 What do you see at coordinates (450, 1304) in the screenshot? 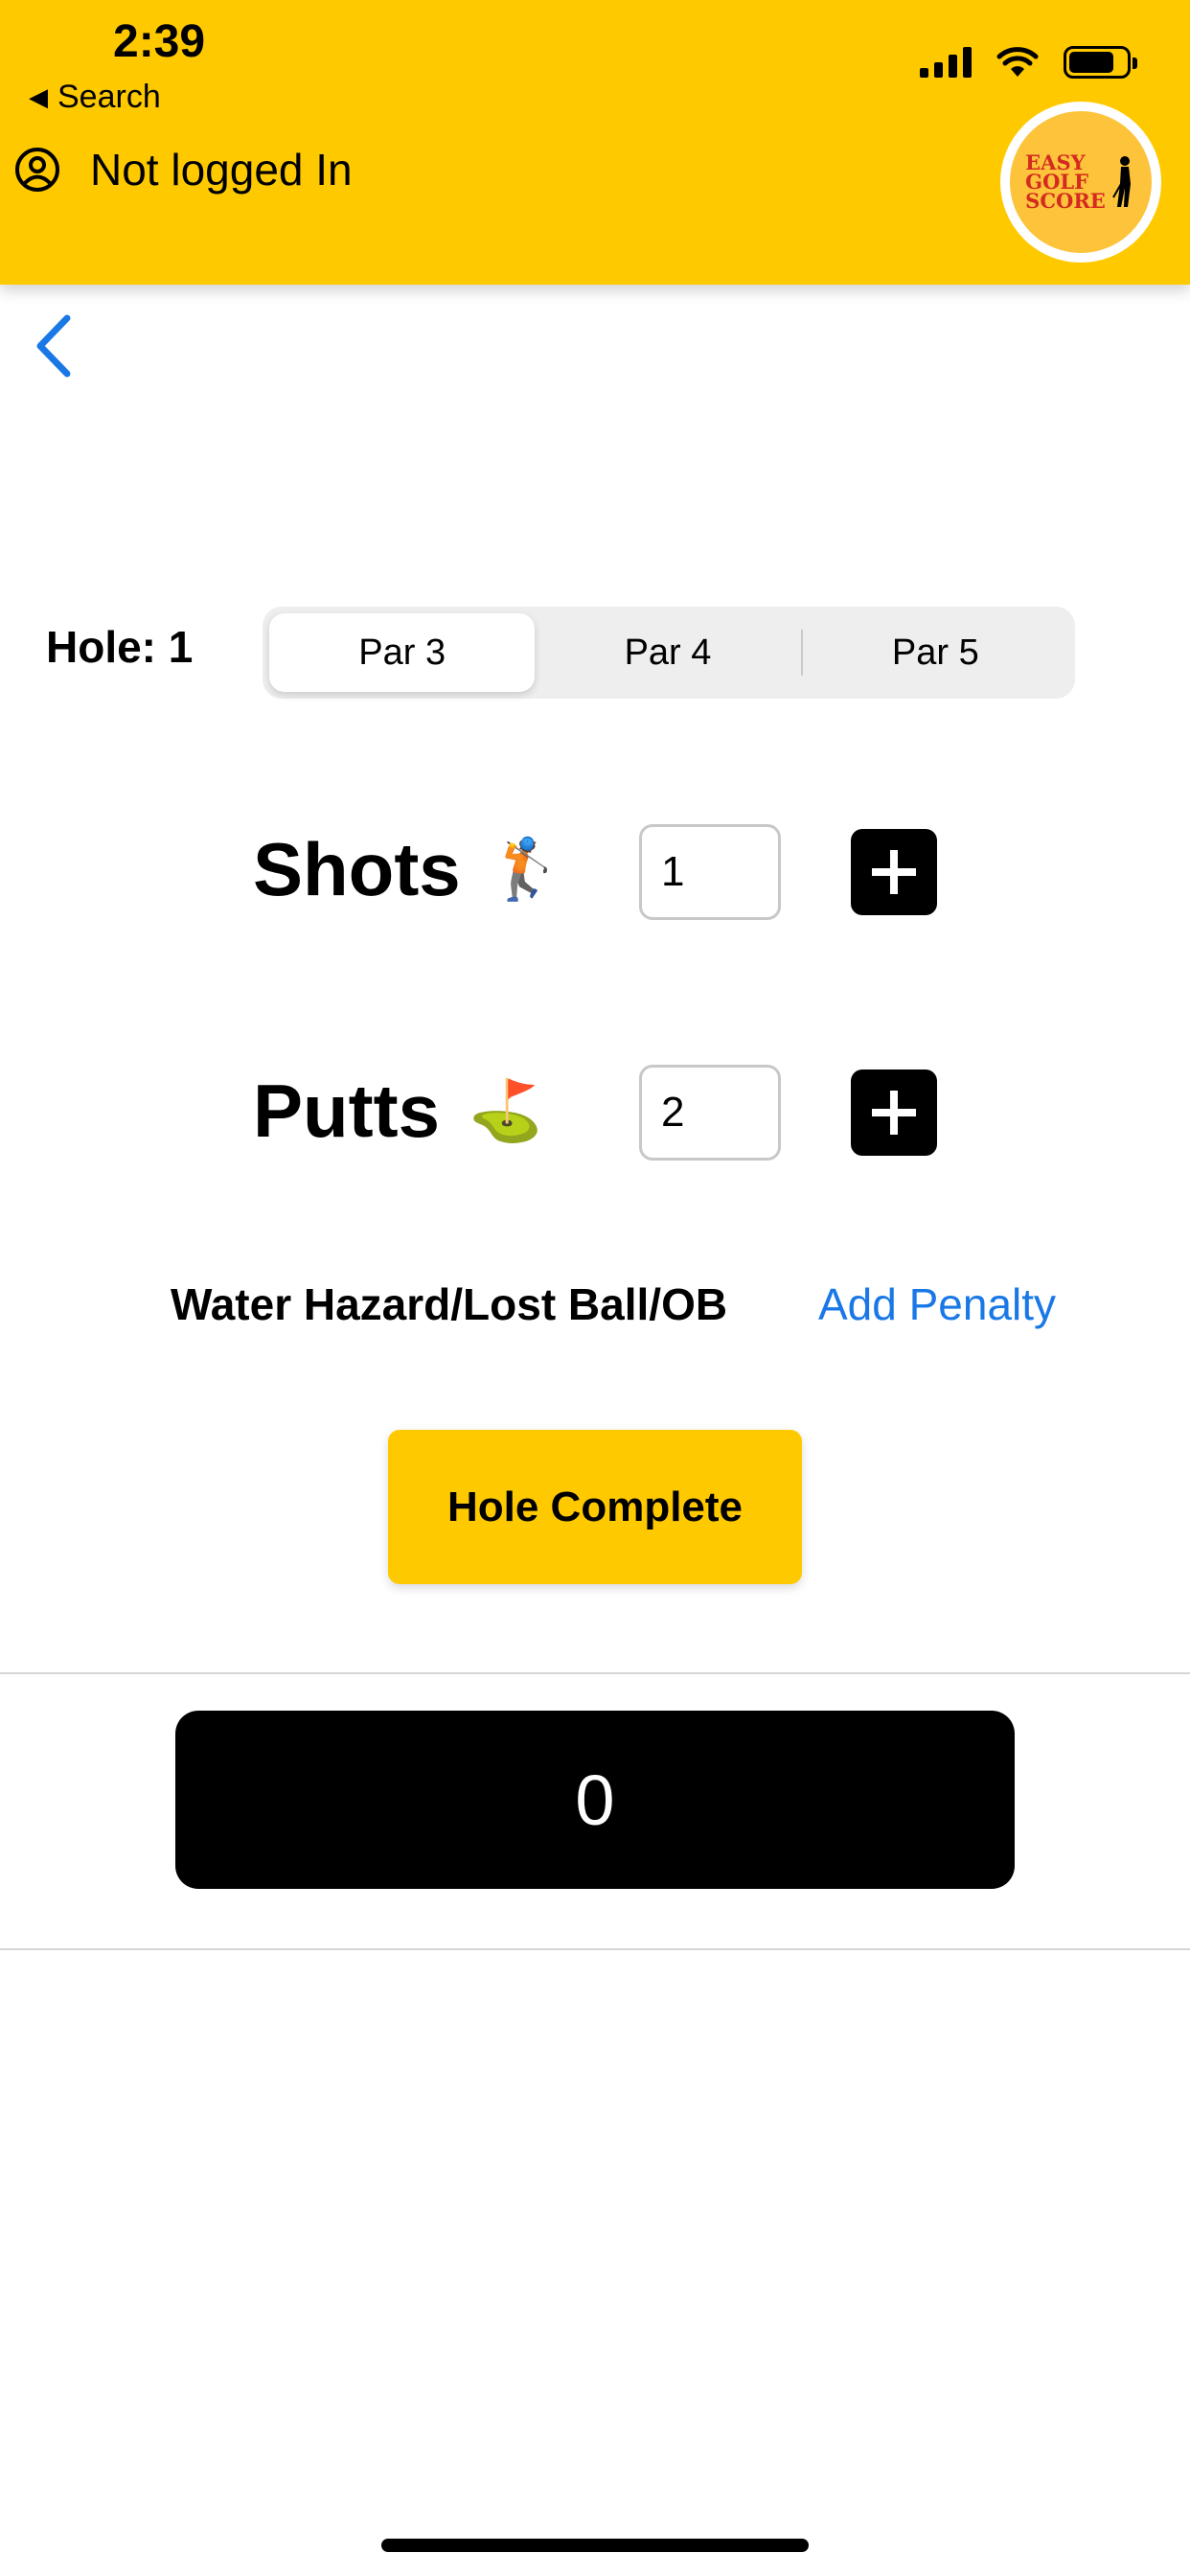
I see `penalty-label: Water Hazard/Lost Ball/OB` at bounding box center [450, 1304].